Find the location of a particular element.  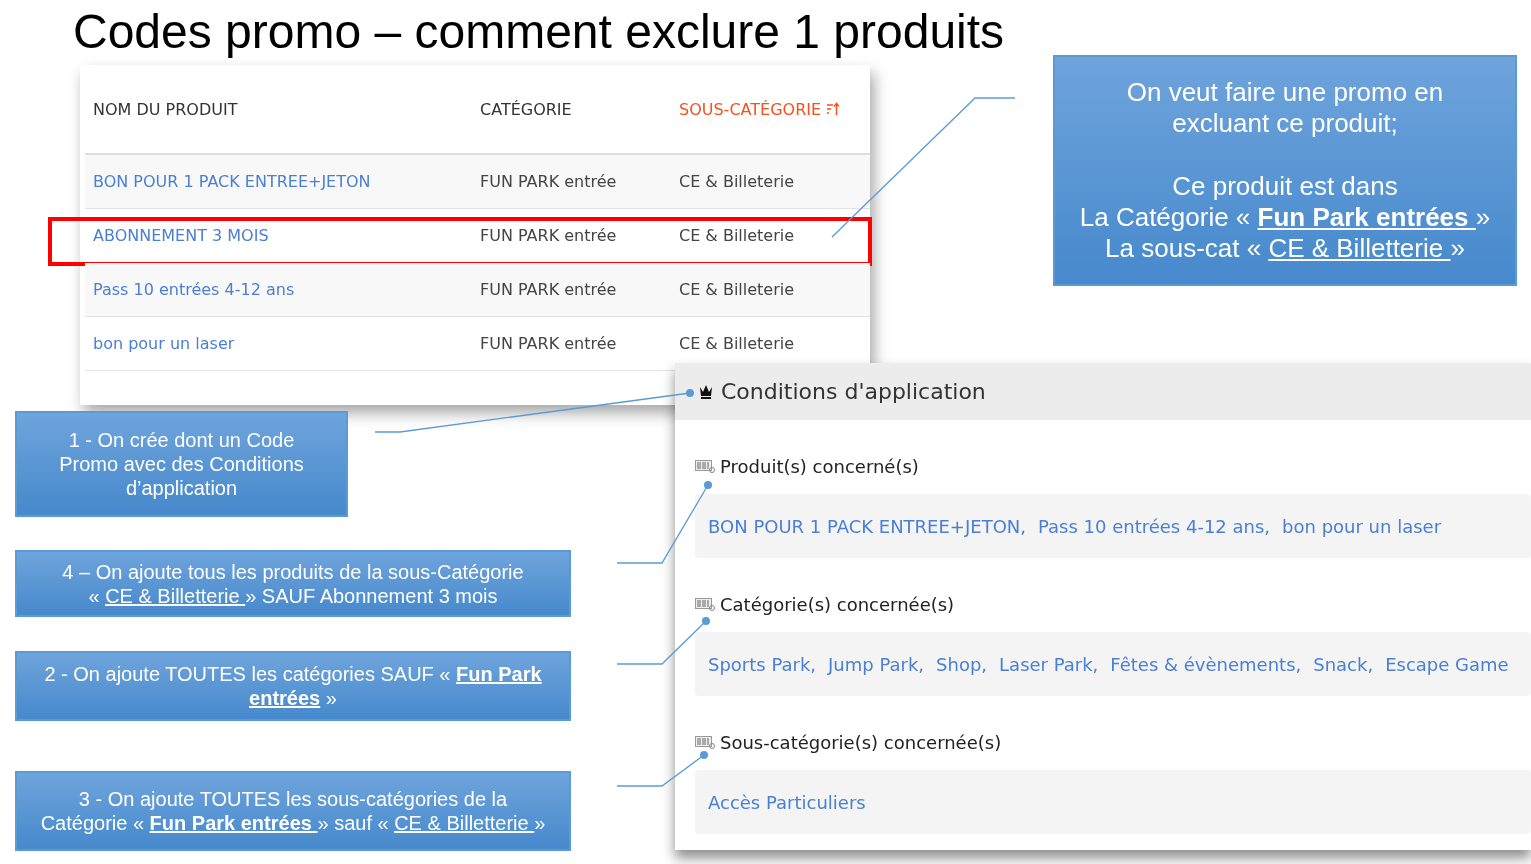

tag-link: Snack, is located at coordinates (1343, 664).